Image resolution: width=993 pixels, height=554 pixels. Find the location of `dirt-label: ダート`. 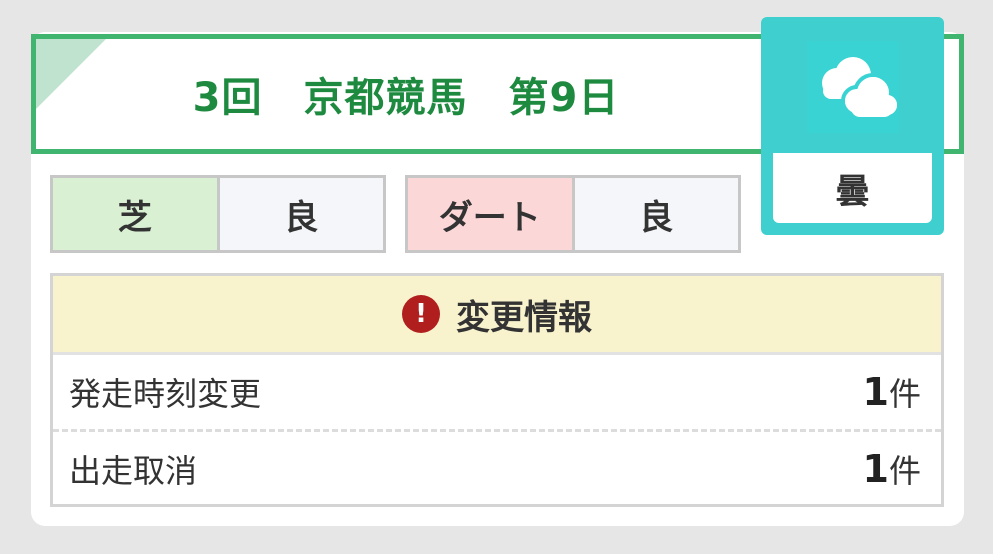

dirt-label: ダート is located at coordinates (490, 214).